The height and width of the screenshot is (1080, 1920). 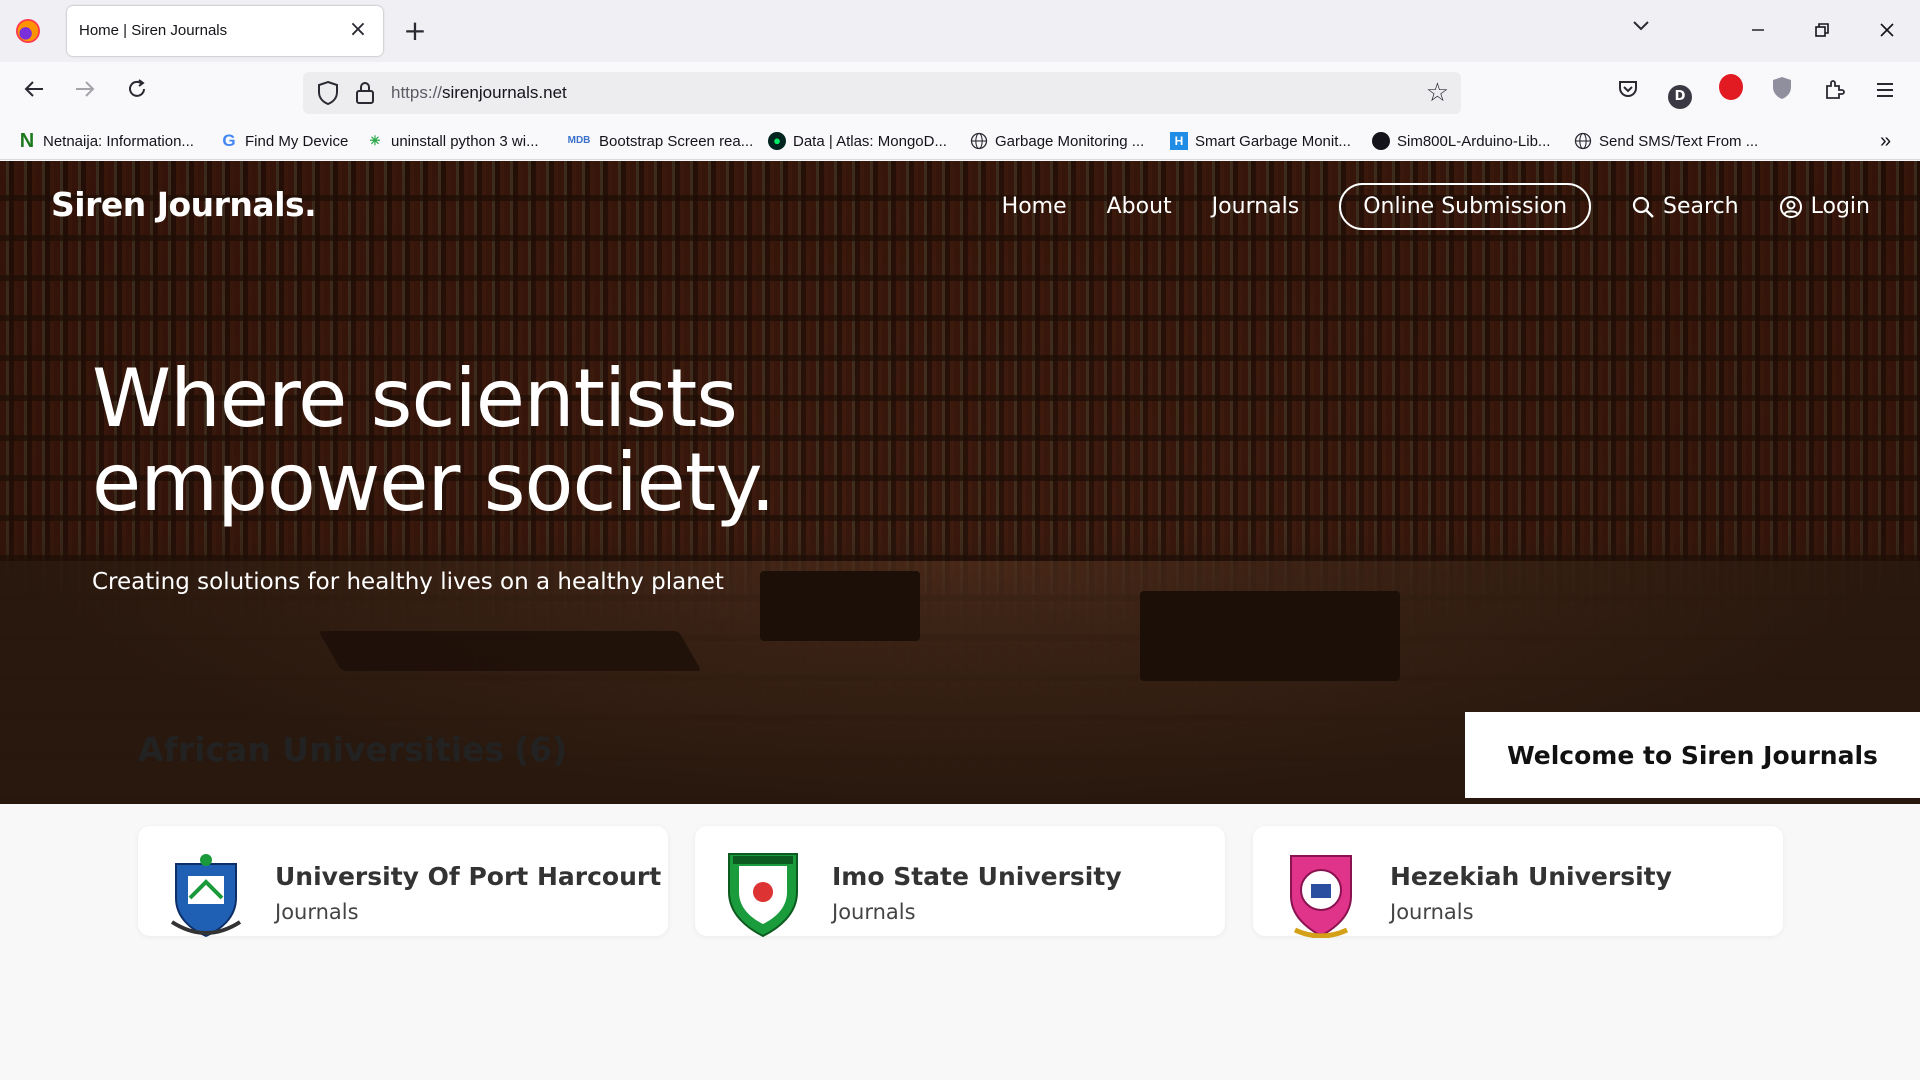 I want to click on hero-headline: Where scientists empower society., so click(x=434, y=441).